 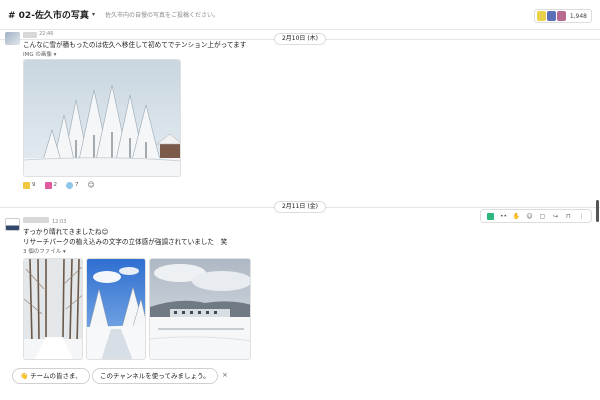 I want to click on snow-trees-blue-sky-photo, so click(x=116, y=309).